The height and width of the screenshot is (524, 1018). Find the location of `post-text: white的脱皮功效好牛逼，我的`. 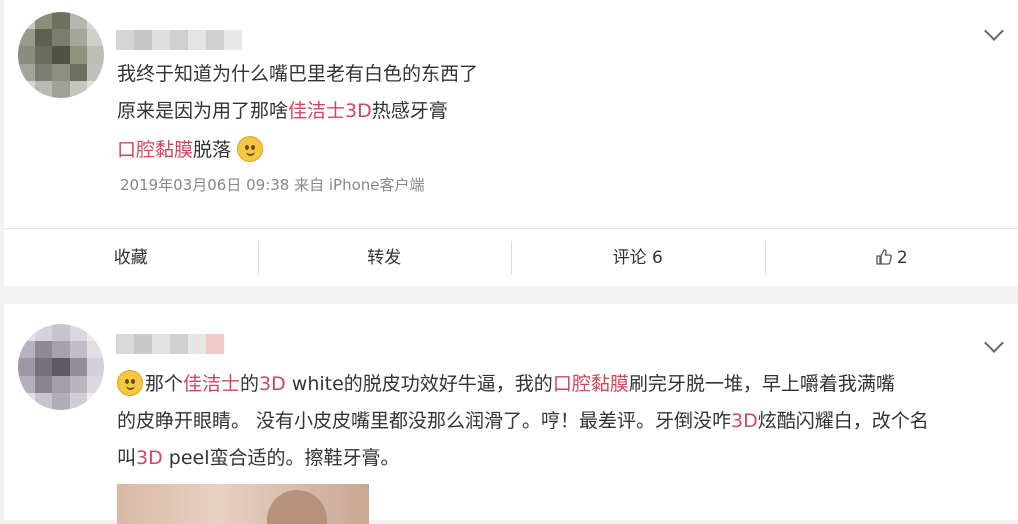

post-text: white的脱皮功效好牛逼，我的 is located at coordinates (419, 384).